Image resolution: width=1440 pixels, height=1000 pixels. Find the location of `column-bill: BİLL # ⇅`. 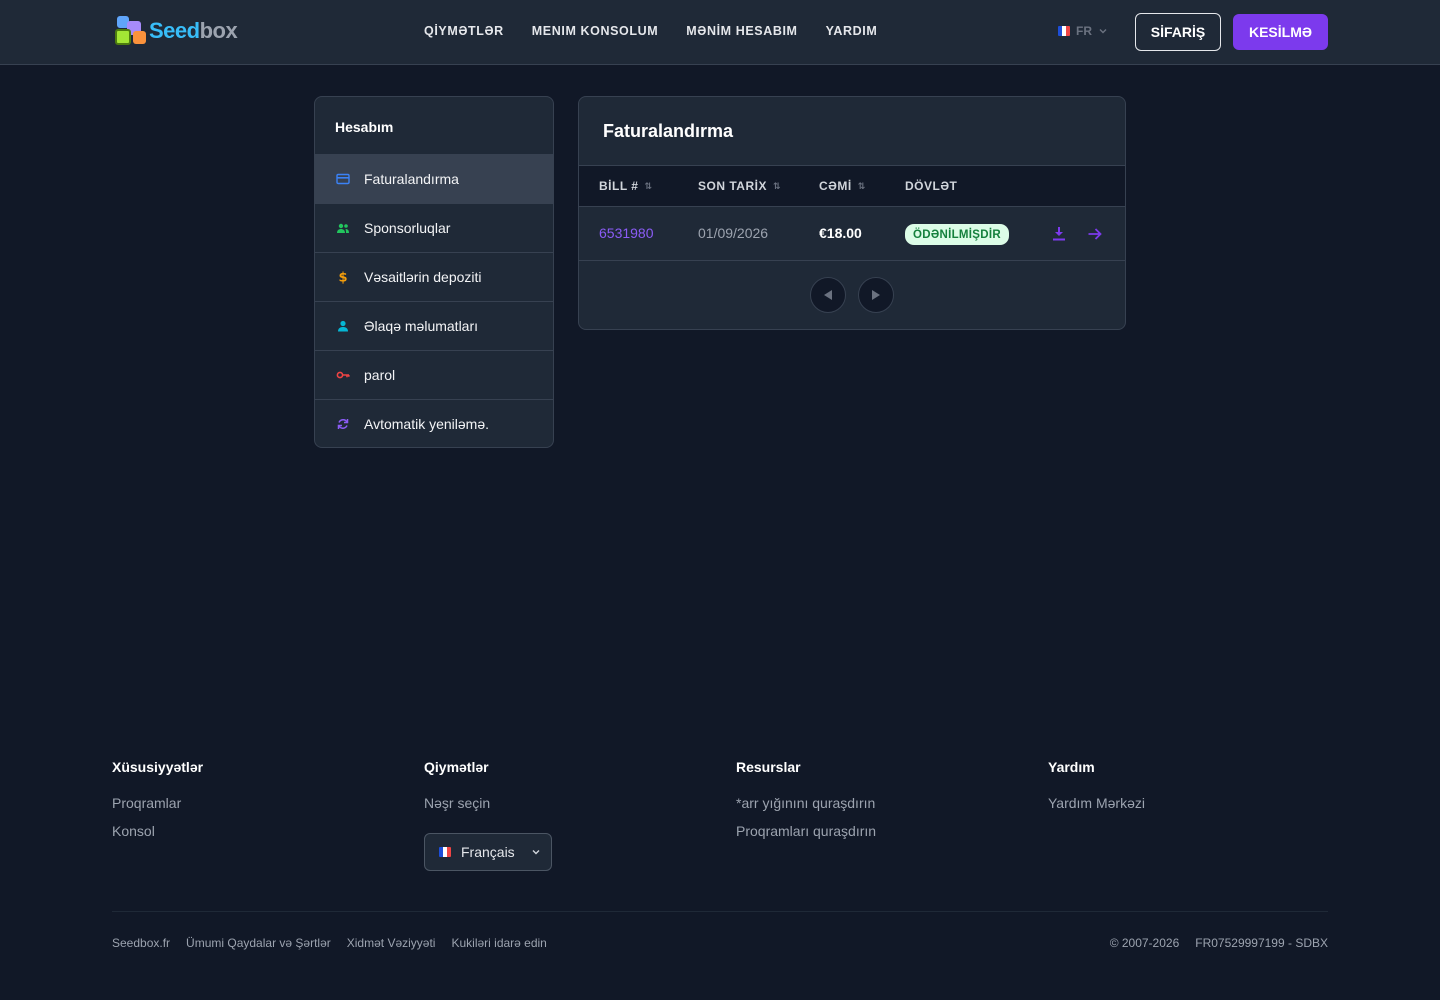

column-bill: BİLL # ⇅ is located at coordinates (626, 186).